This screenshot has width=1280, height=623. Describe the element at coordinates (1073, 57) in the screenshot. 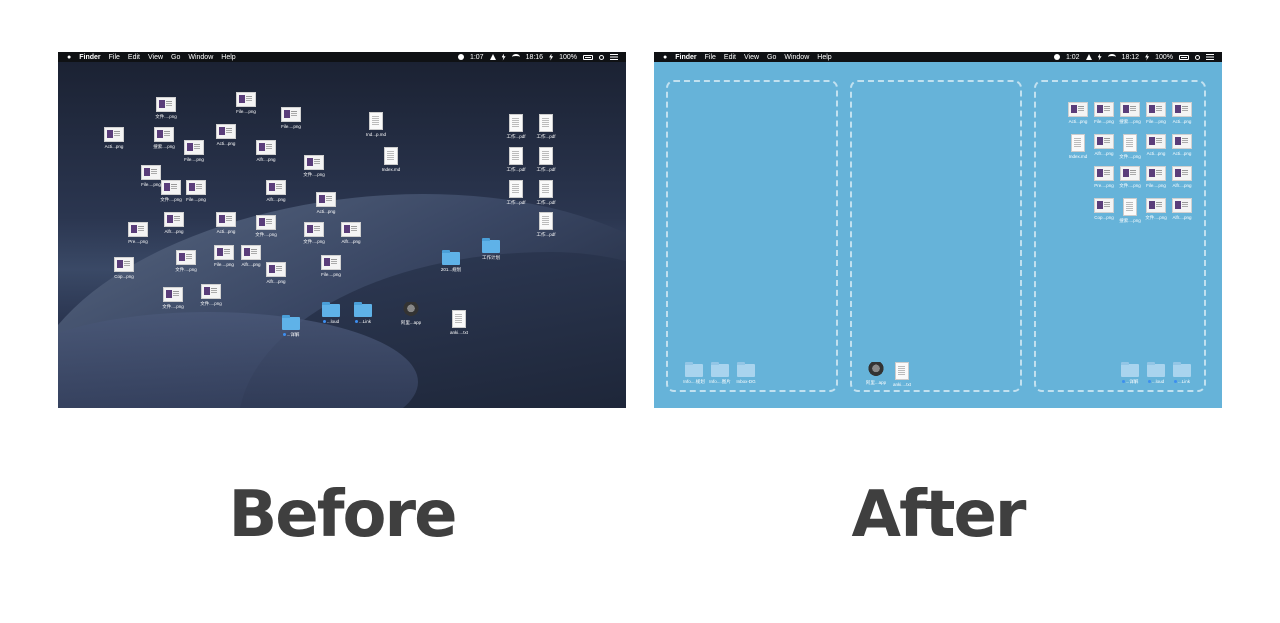

I see `timer-readout: 1:02` at that location.